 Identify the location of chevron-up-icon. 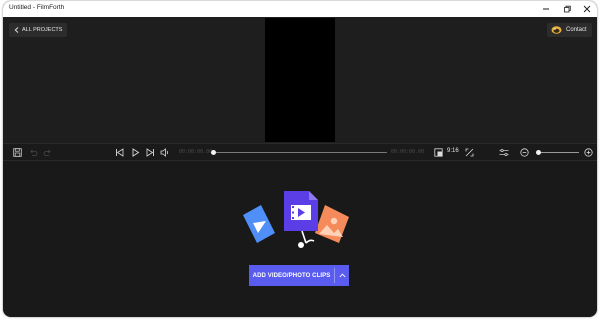
(342, 275).